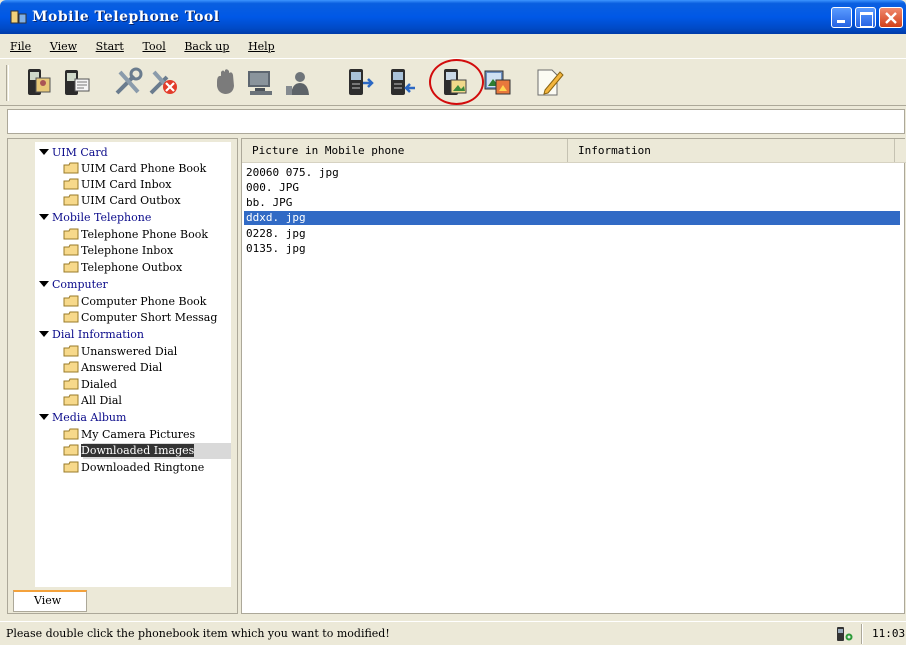 This screenshot has height=645, width=906. I want to click on tree-item-my-camera-pictures: My Camera Pictures, so click(129, 435).